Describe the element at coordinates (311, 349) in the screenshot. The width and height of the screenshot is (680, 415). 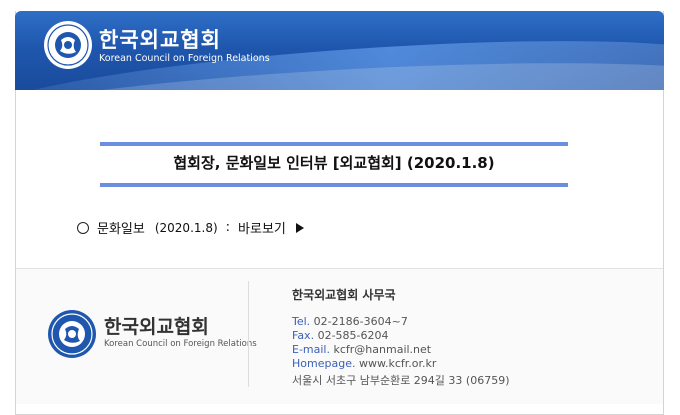
I see `email-label: E-mail.` at that location.